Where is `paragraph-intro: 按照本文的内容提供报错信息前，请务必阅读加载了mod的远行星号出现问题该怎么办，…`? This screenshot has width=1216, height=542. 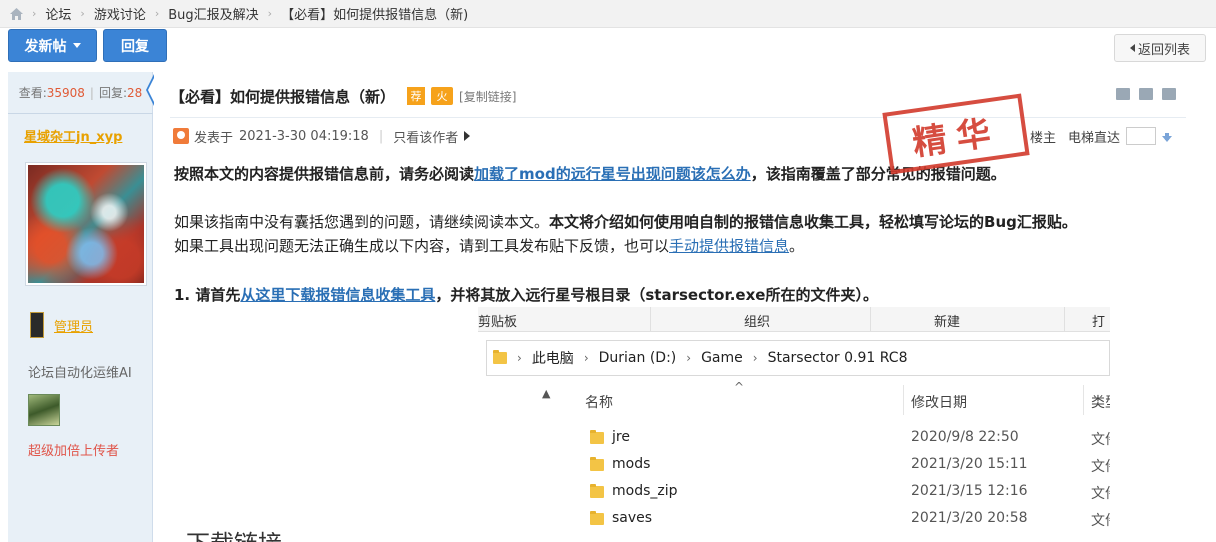 paragraph-intro: 按照本文的内容提供报错信息前，请务必阅读加载了mod的远行星号出现问题该怎么办，… is located at coordinates (590, 174).